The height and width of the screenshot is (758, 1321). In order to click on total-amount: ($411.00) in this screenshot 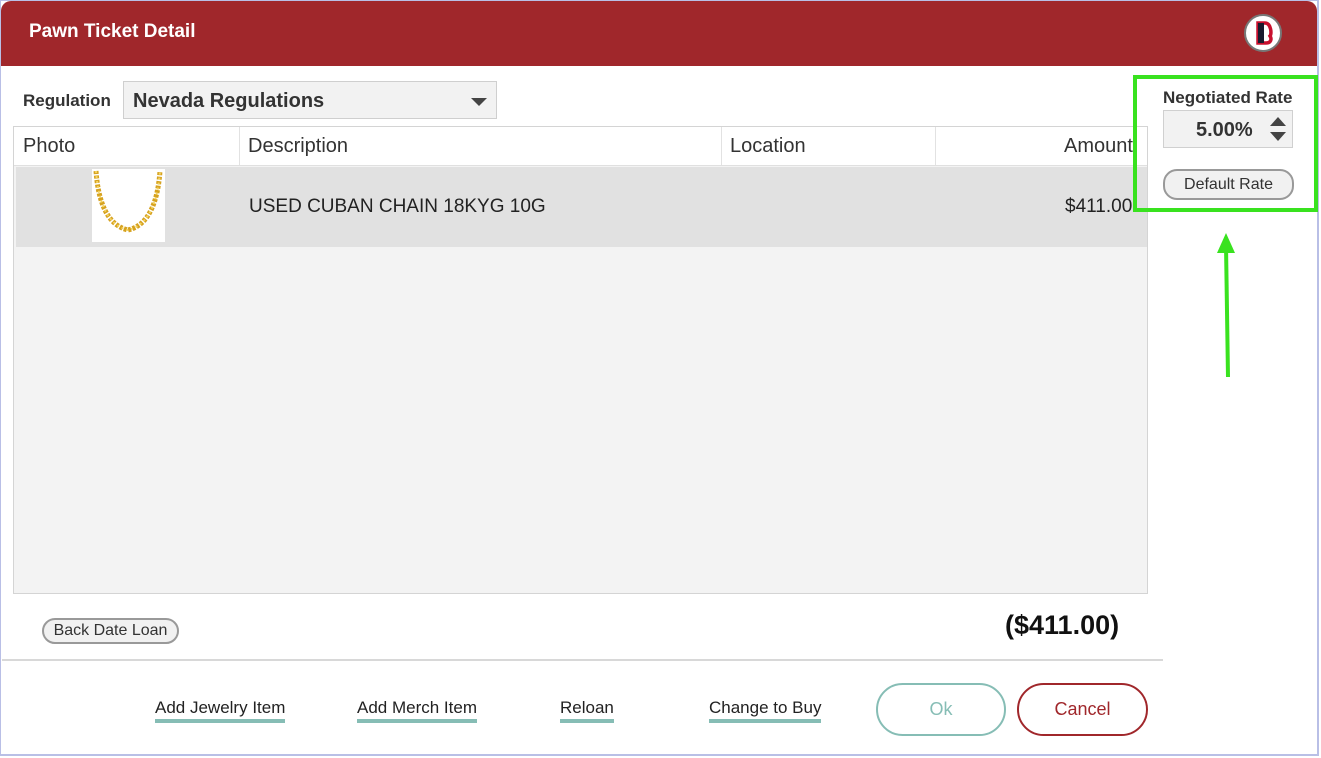, I will do `click(1062, 625)`.